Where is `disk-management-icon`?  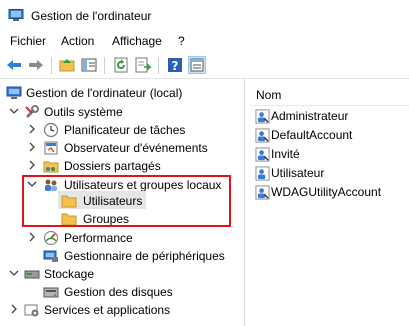 disk-management-icon is located at coordinates (51, 292).